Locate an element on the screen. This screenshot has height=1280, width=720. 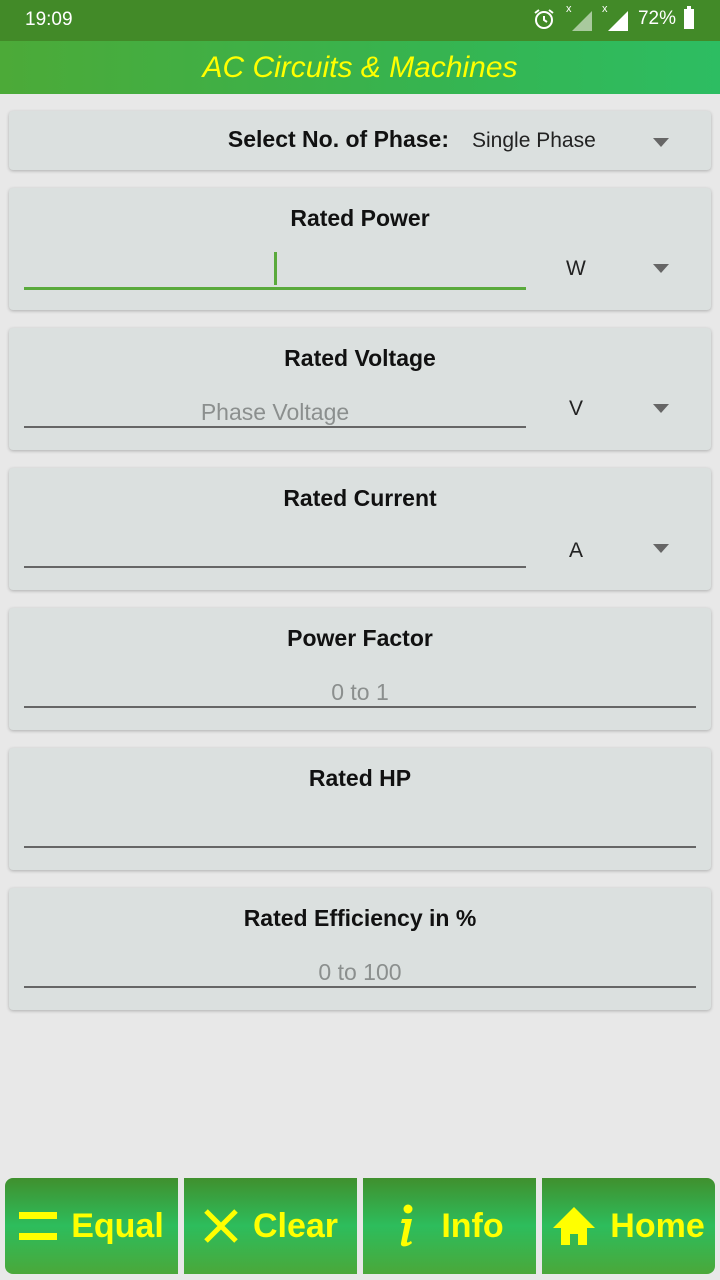
voltage-unit-dropdown: V is located at coordinates (624, 408).